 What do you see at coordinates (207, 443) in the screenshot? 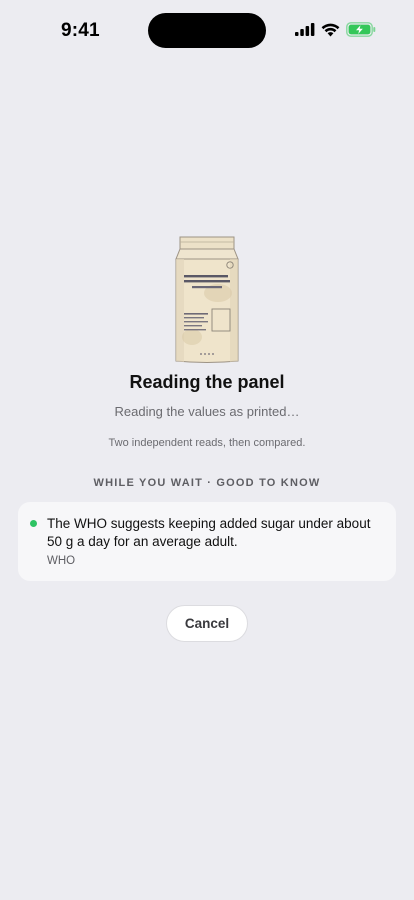
I see `loading-note: Two independent reads, then compared.` at bounding box center [207, 443].